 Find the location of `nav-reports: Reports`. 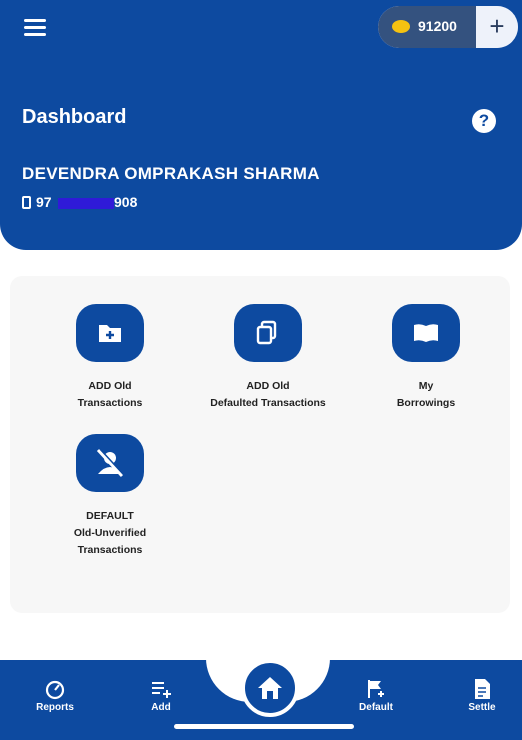

nav-reports: Reports is located at coordinates (55, 695).